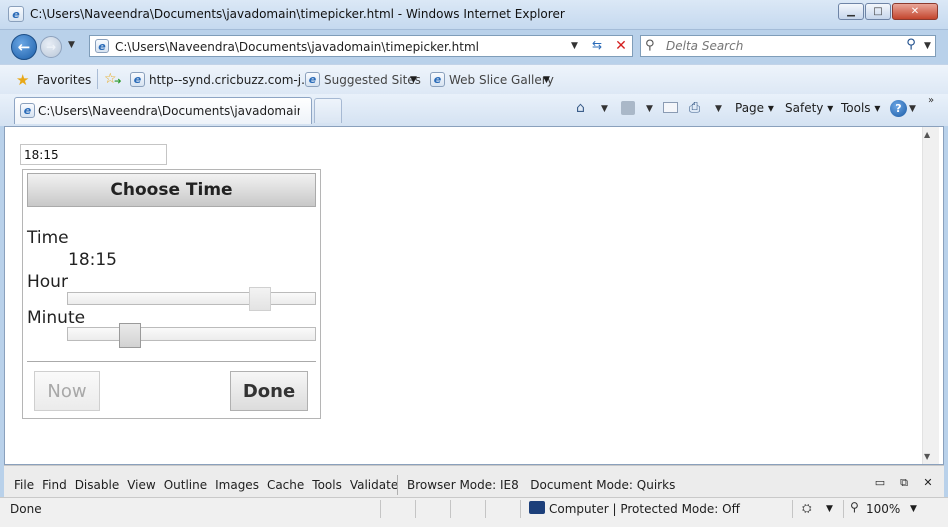  Describe the element at coordinates (580, 108) in the screenshot. I see `home-icon: ⌂` at that location.